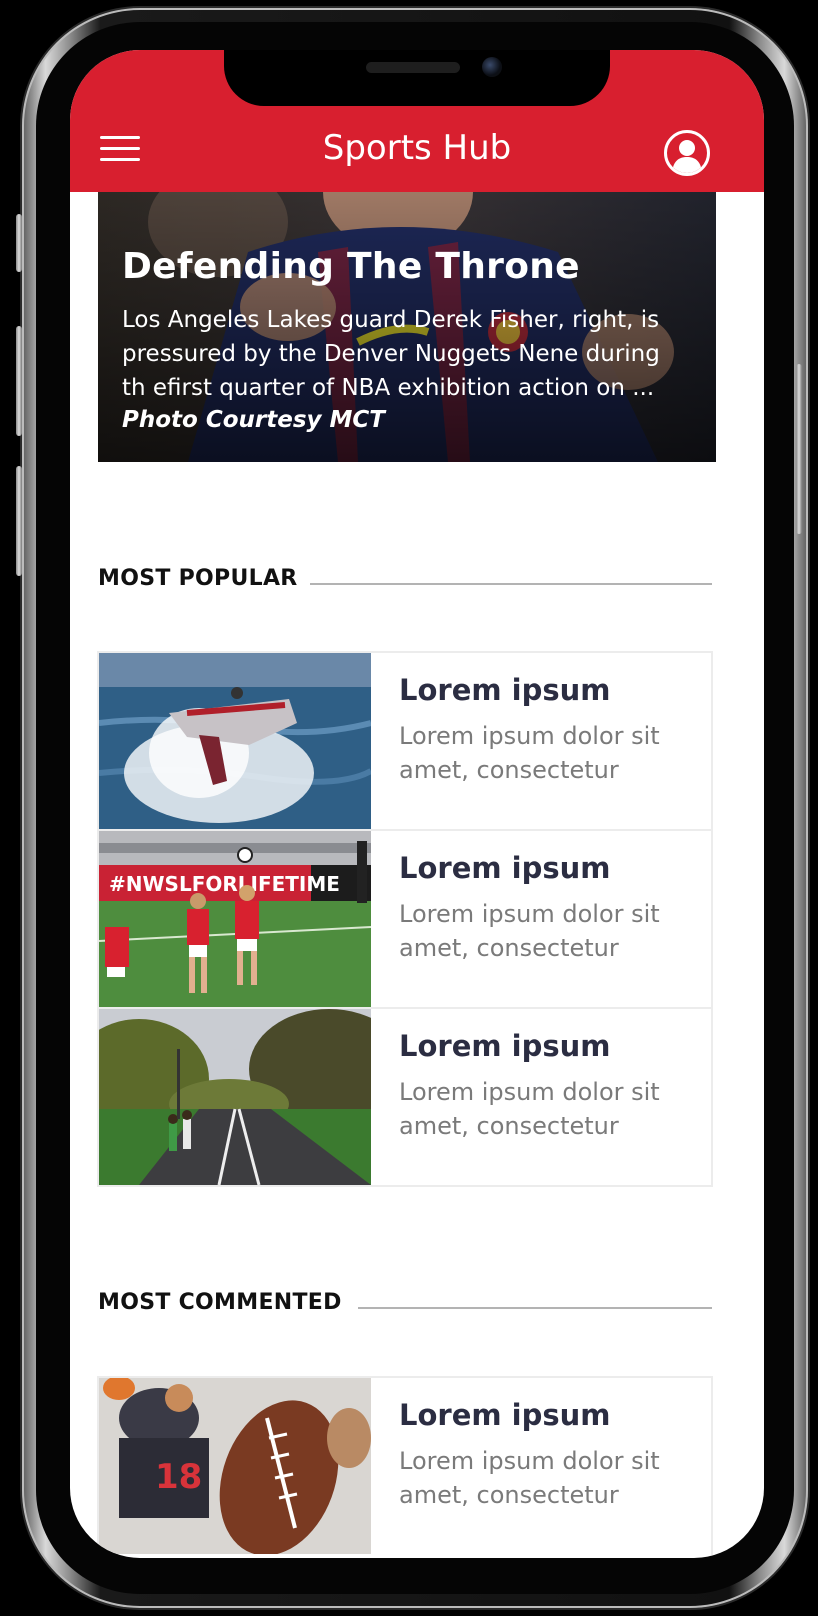 The height and width of the screenshot is (1616, 818). Describe the element at coordinates (687, 153) in the screenshot. I see `user-profile-icon` at that location.